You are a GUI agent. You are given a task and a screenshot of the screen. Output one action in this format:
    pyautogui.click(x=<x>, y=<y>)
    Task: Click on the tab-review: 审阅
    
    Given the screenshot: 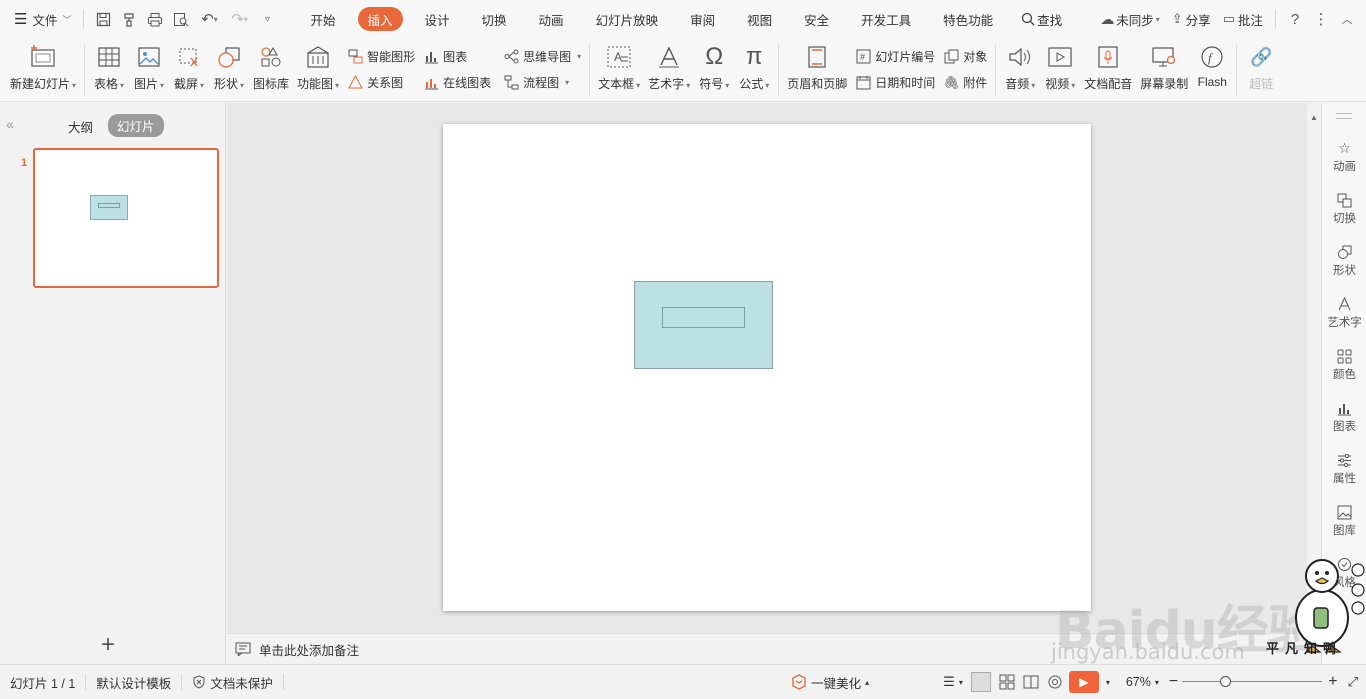 What is the action you would take?
    pyautogui.click(x=702, y=19)
    